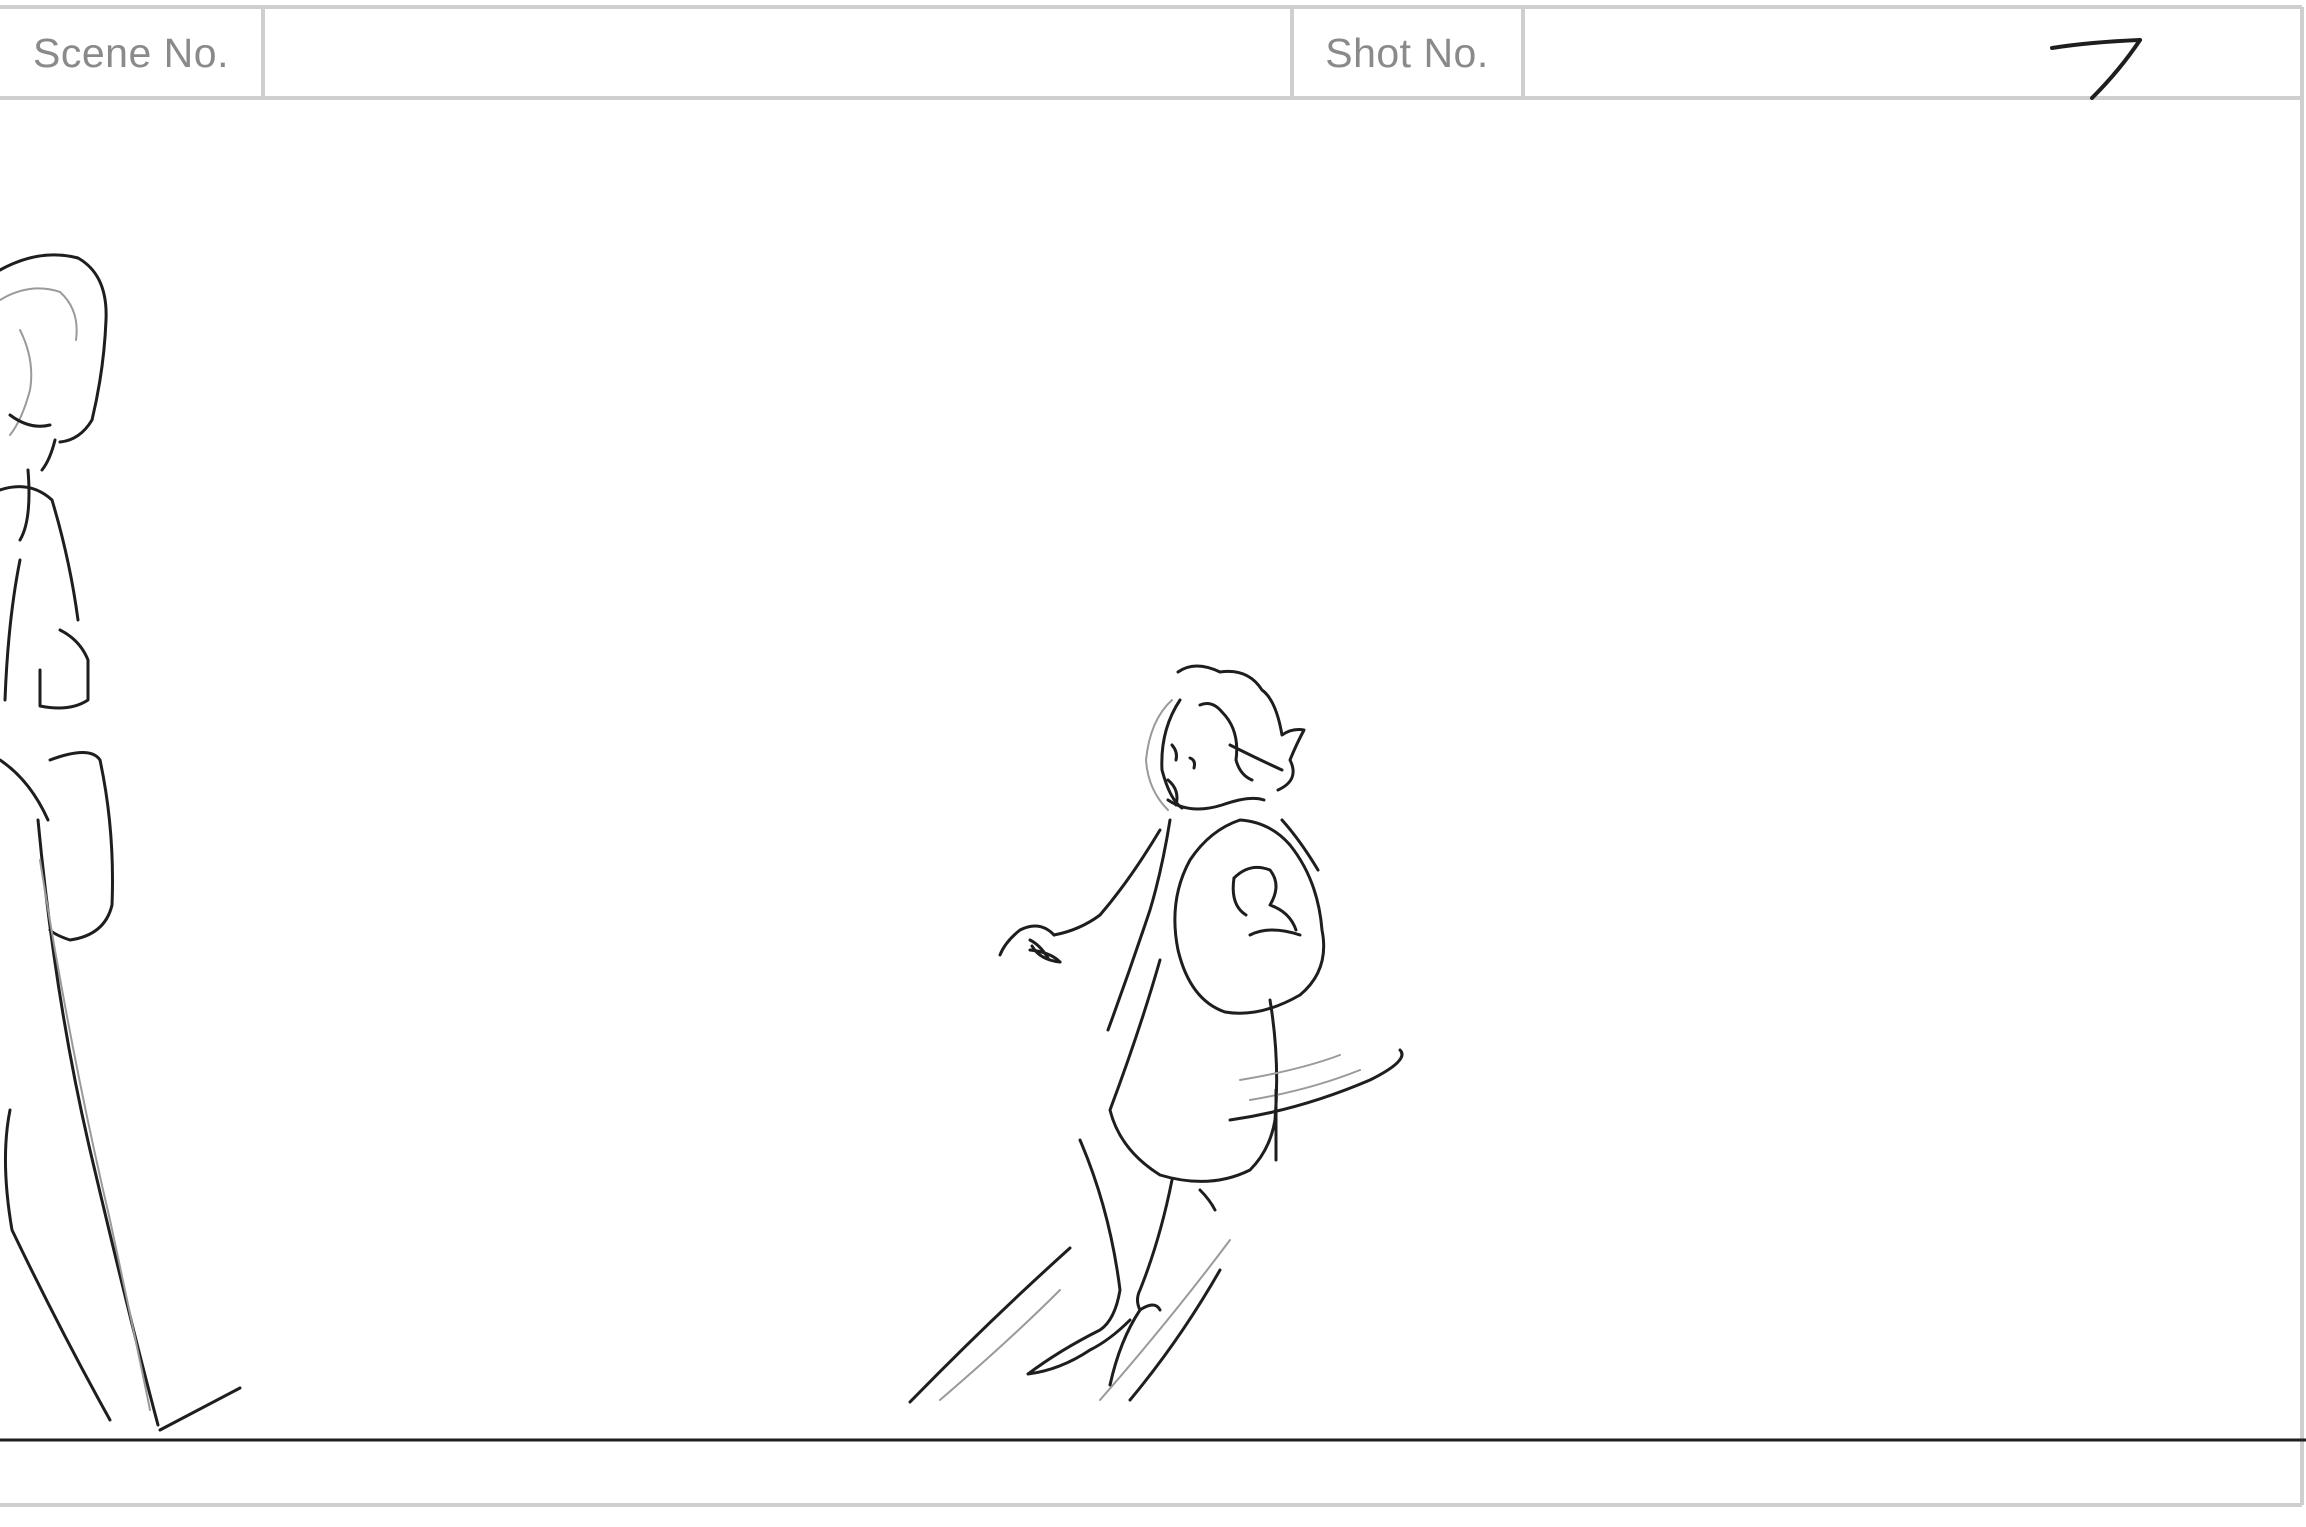 The image size is (2306, 1527). Describe the element at coordinates (1156, 1034) in the screenshot. I see `sketch-child-figure` at that location.